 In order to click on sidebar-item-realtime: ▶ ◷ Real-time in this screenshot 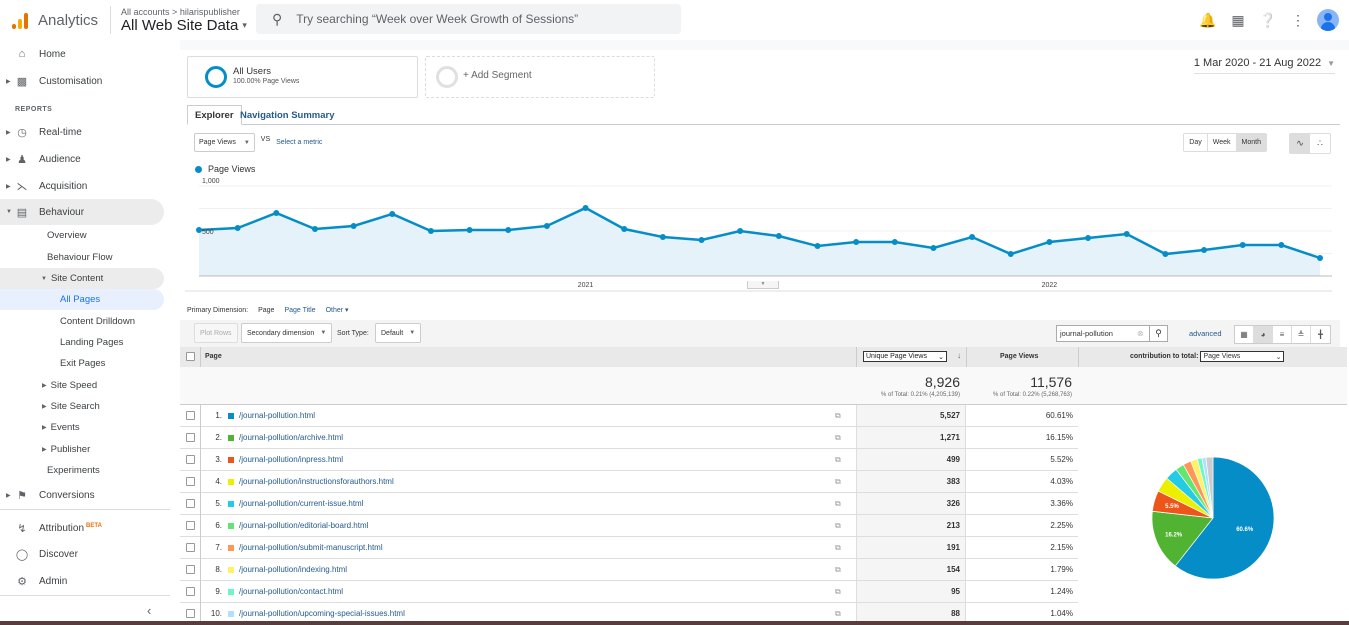, I will do `click(82, 132)`.